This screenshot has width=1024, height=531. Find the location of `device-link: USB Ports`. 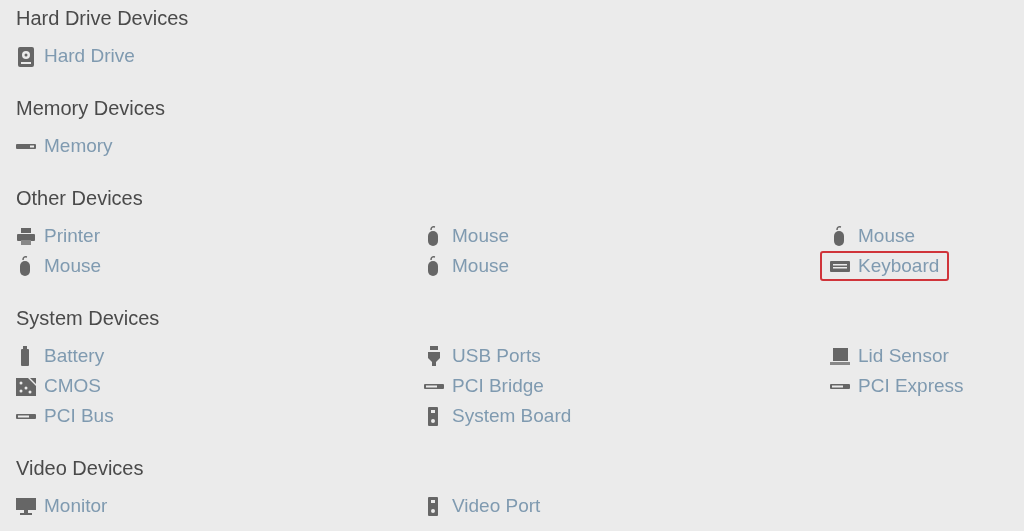

device-link: USB Ports is located at coordinates (496, 356).